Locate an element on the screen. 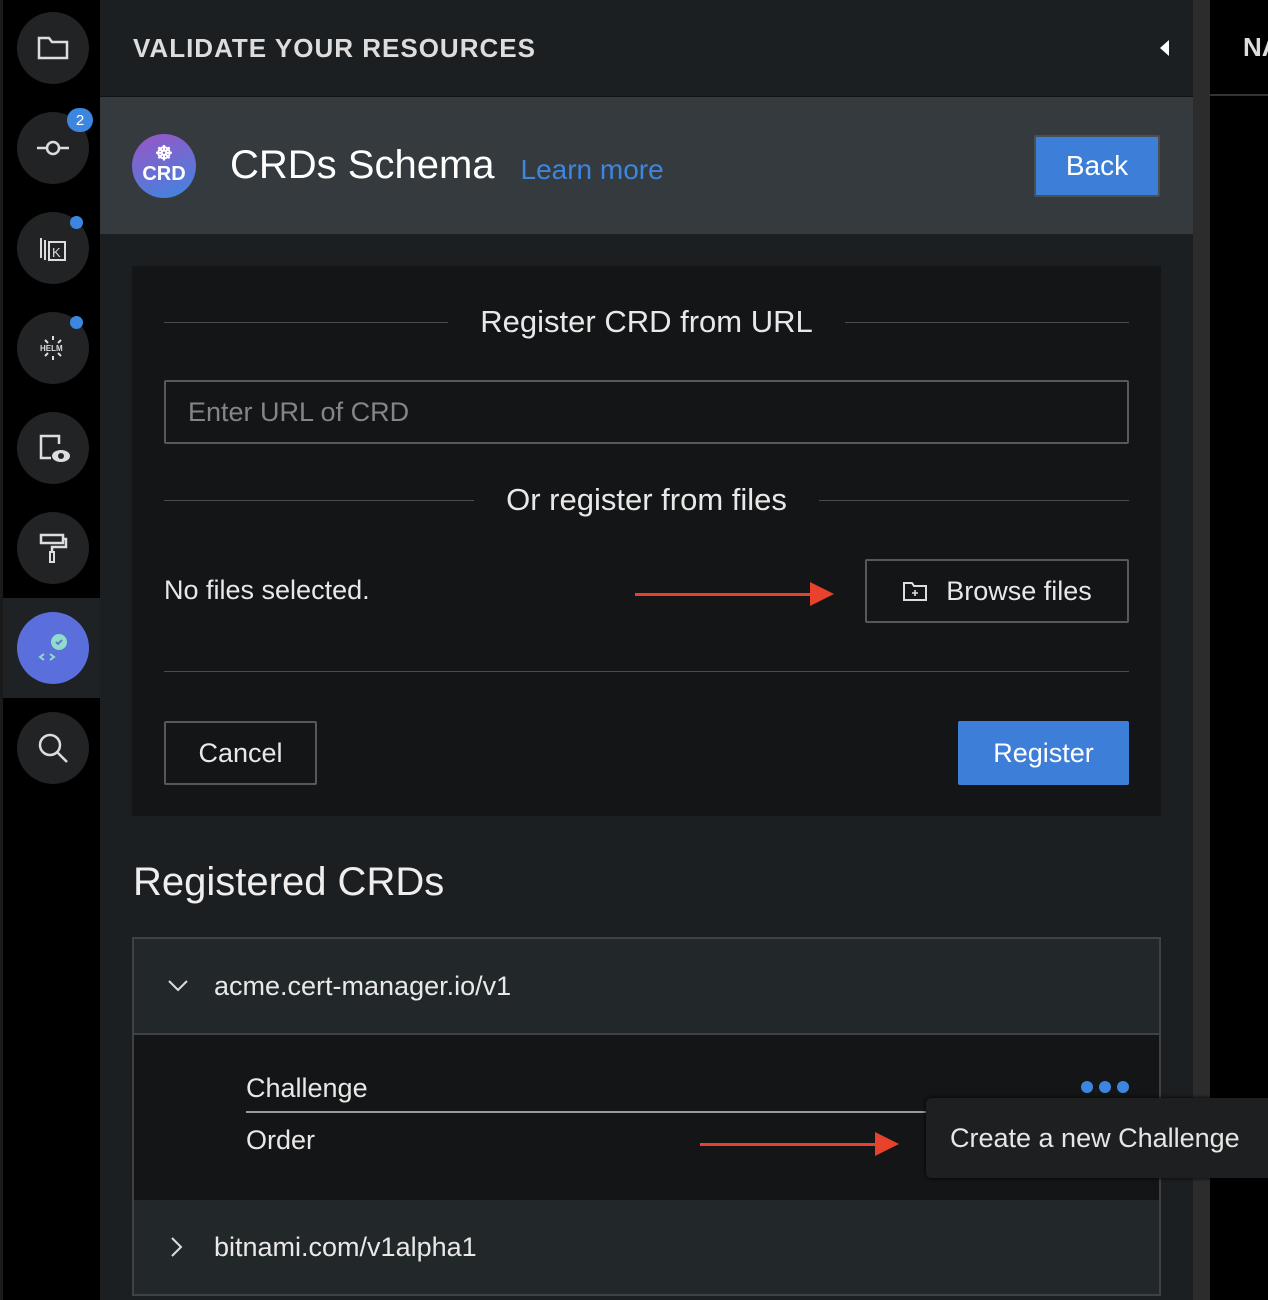 The height and width of the screenshot is (1300, 1268). crd-group-header: acme.cert-manager.io/v1 is located at coordinates (646, 986).